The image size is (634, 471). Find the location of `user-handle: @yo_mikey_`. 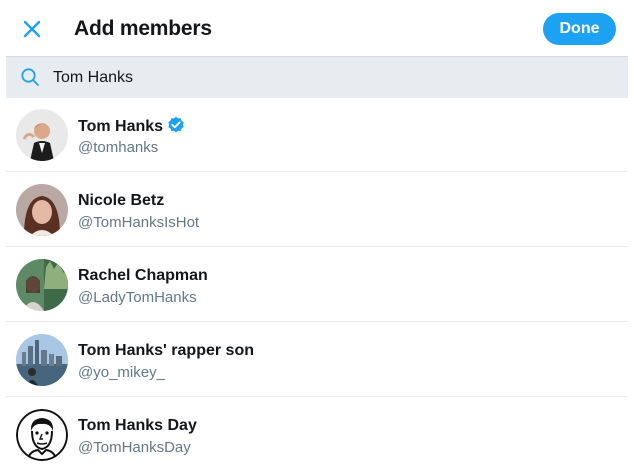

user-handle: @yo_mikey_ is located at coordinates (121, 372).